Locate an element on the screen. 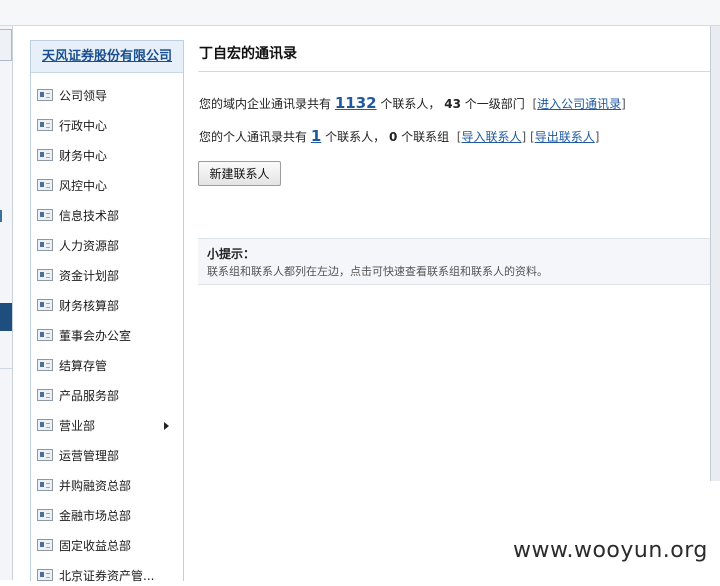 The image size is (720, 586). sidebar-item-dept: 信息技术部 is located at coordinates (107, 216).